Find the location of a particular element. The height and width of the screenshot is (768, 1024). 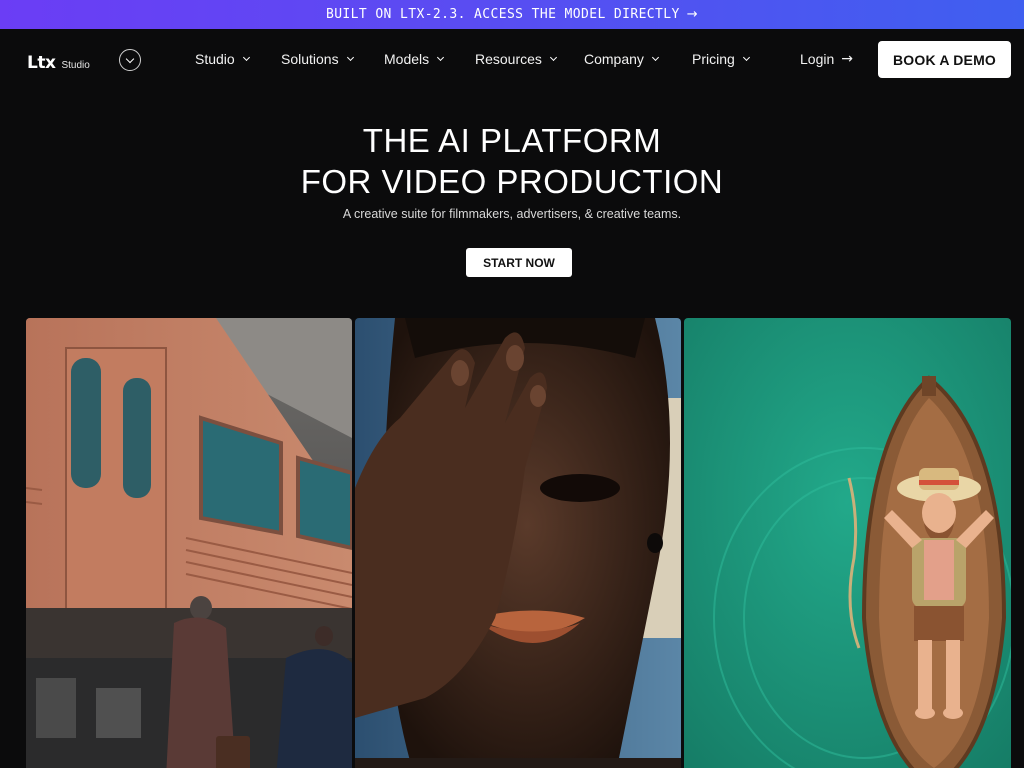

nav-item-solutions: Solutions is located at coordinates (317, 59).